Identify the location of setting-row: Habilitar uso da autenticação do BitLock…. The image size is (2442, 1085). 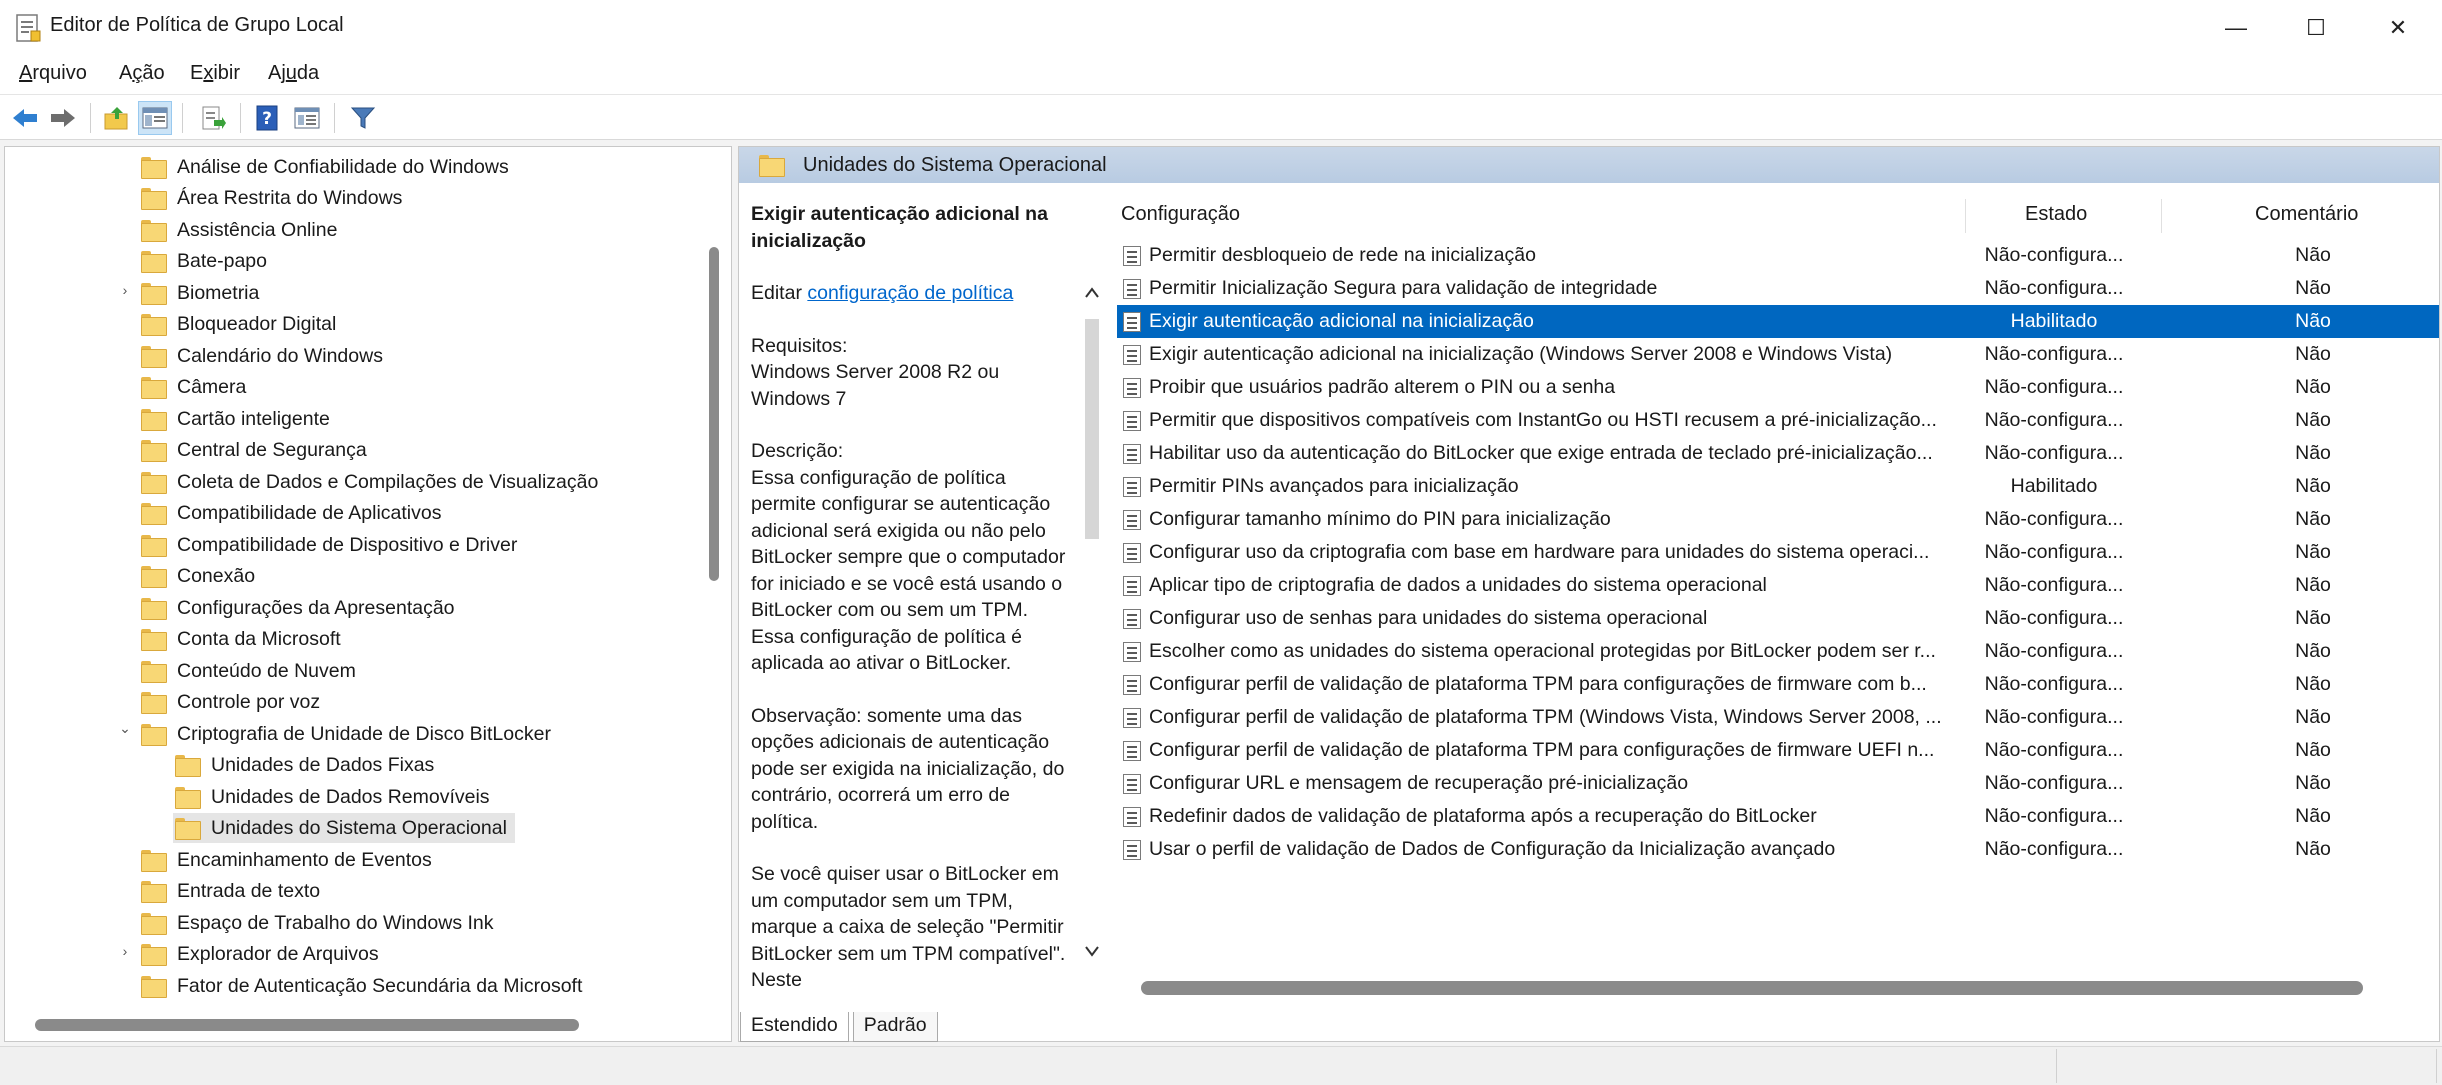
(1778, 453).